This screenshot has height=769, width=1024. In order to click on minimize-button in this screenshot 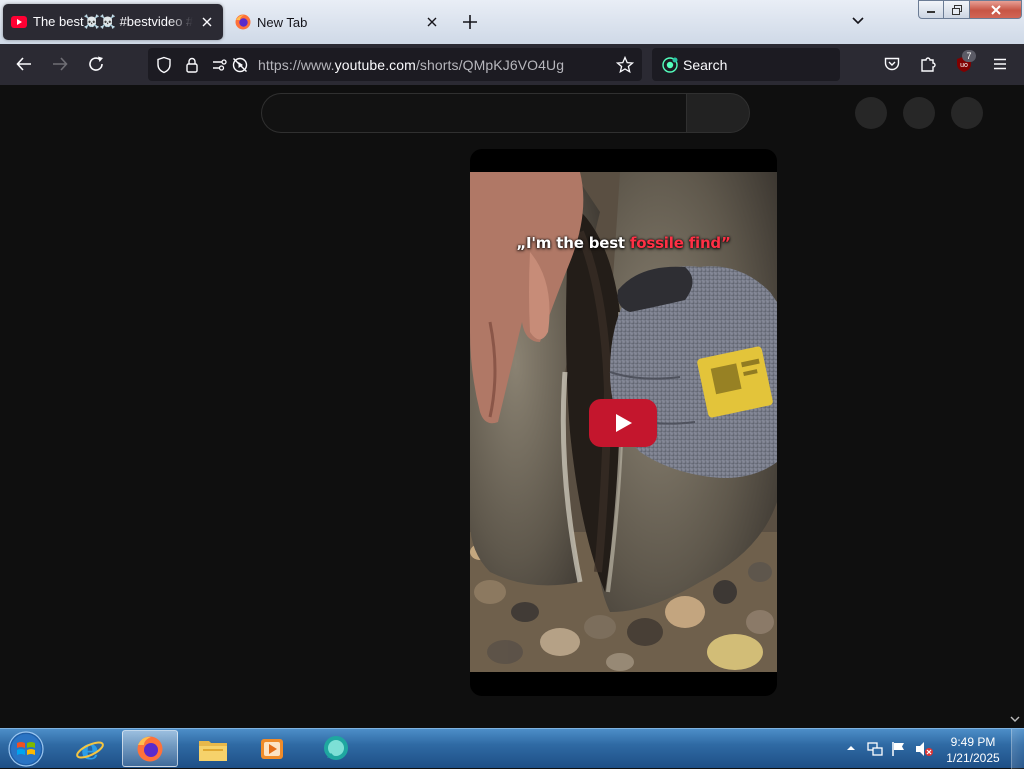, I will do `click(931, 9)`.